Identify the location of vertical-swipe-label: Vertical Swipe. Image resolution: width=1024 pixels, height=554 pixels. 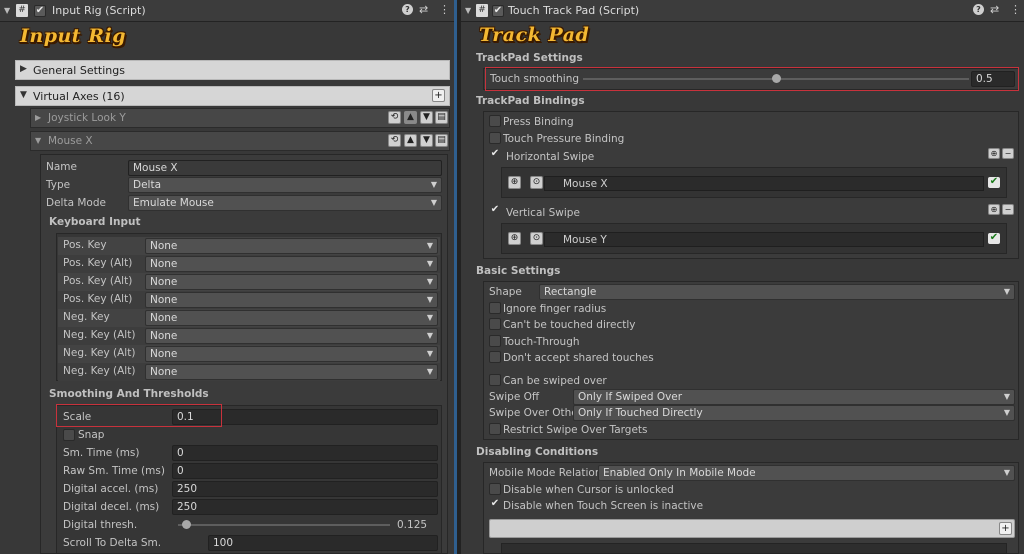
(543, 213).